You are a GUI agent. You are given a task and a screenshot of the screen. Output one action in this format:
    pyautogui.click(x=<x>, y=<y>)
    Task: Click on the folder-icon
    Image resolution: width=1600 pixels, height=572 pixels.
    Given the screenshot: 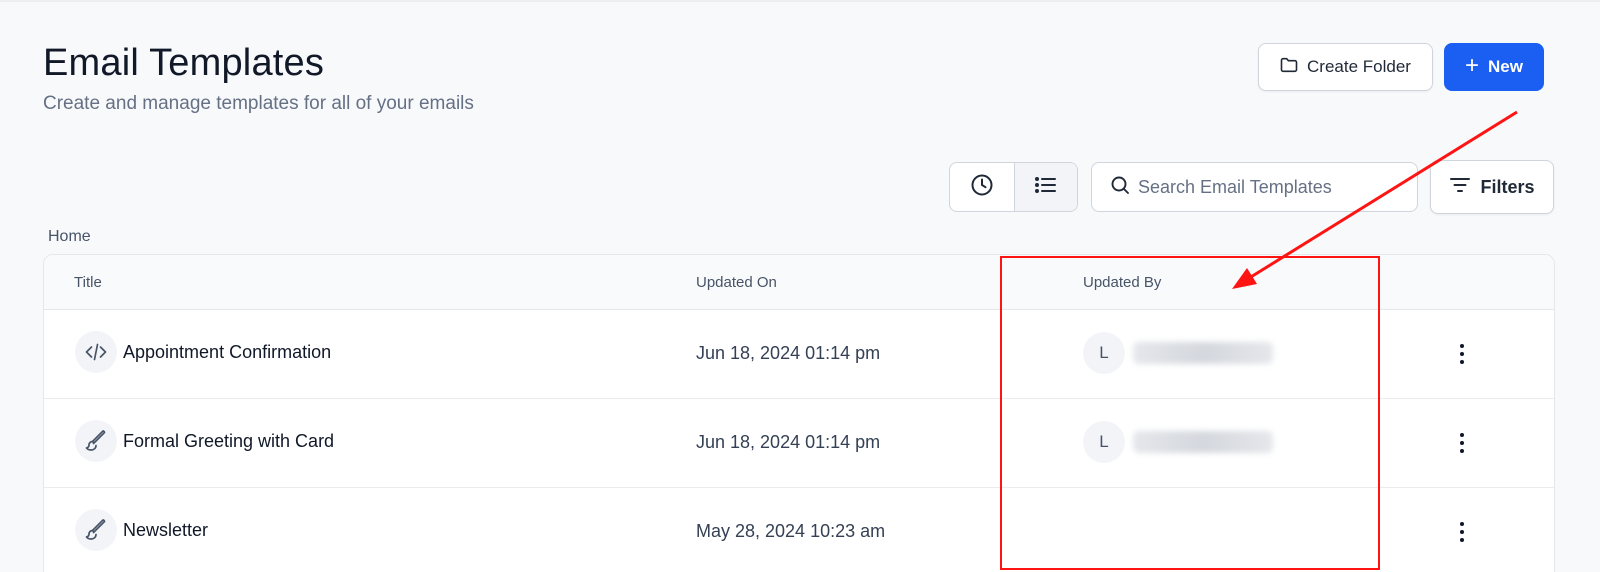 What is the action you would take?
    pyautogui.click(x=1289, y=67)
    